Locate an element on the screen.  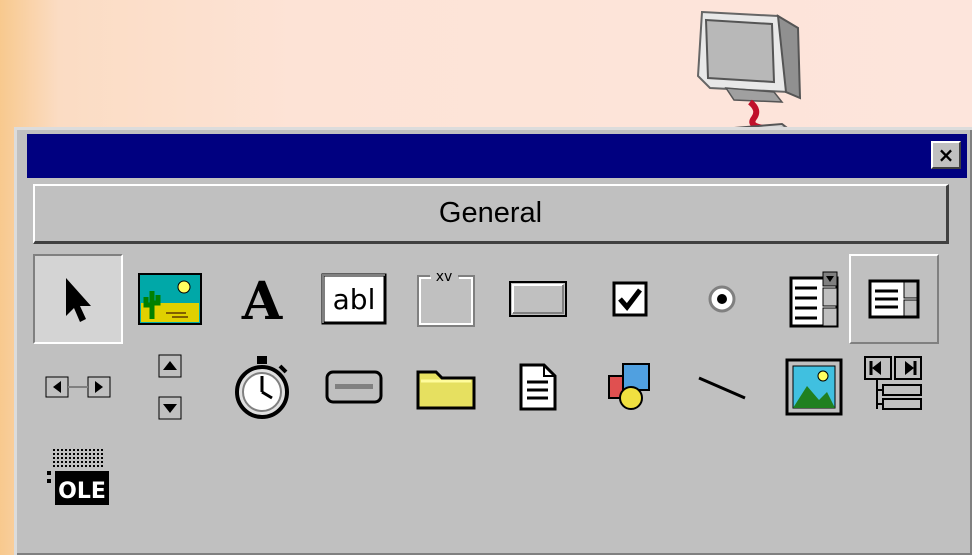
data-icon is located at coordinates (893, 383).